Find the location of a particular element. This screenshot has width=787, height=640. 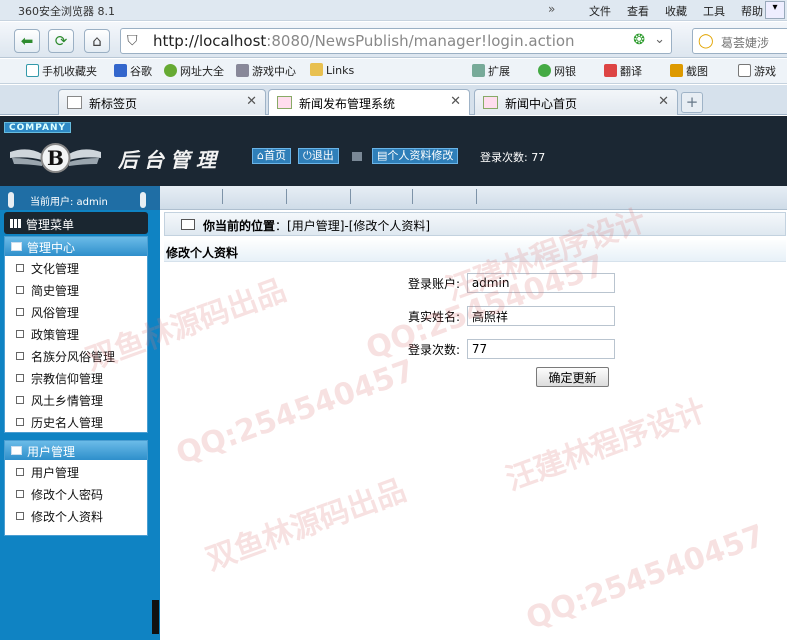

back-button: ⬅ is located at coordinates (27, 41).